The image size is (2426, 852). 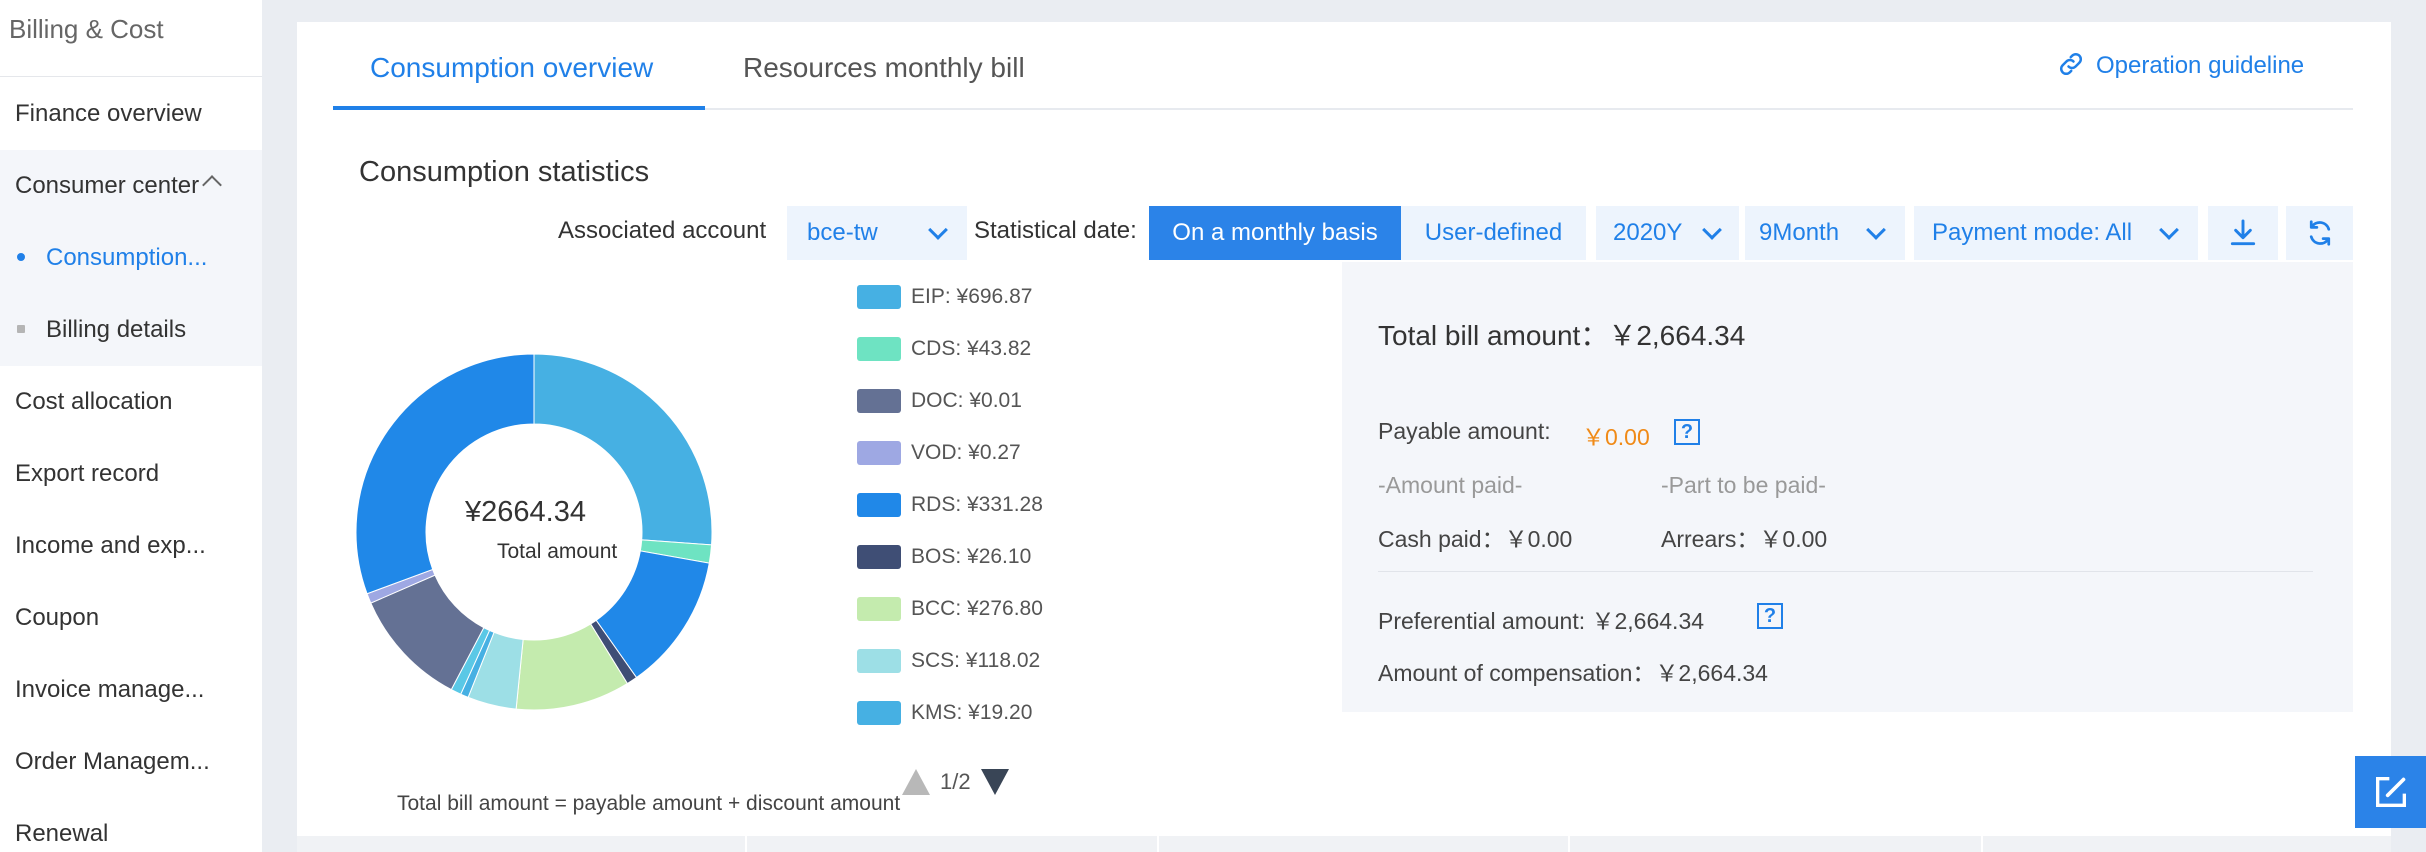 I want to click on donut-chart, so click(x=534, y=532).